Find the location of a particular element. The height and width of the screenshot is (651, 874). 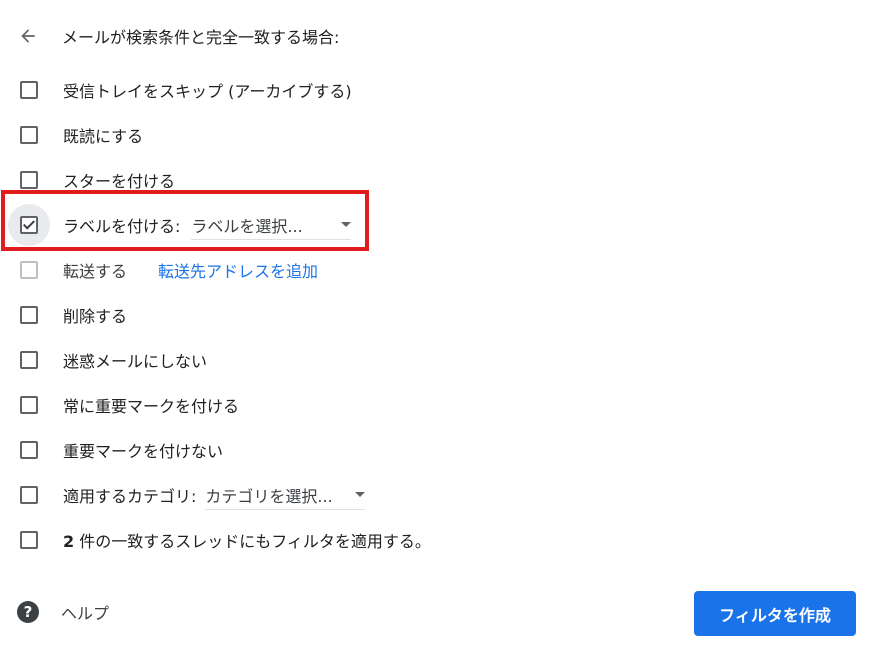

option-label: スターを付ける is located at coordinates (119, 181).